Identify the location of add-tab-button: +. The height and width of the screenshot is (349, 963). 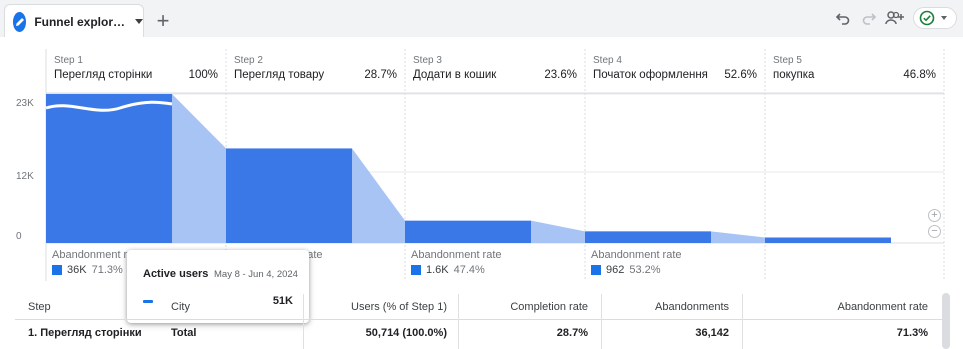
(163, 21).